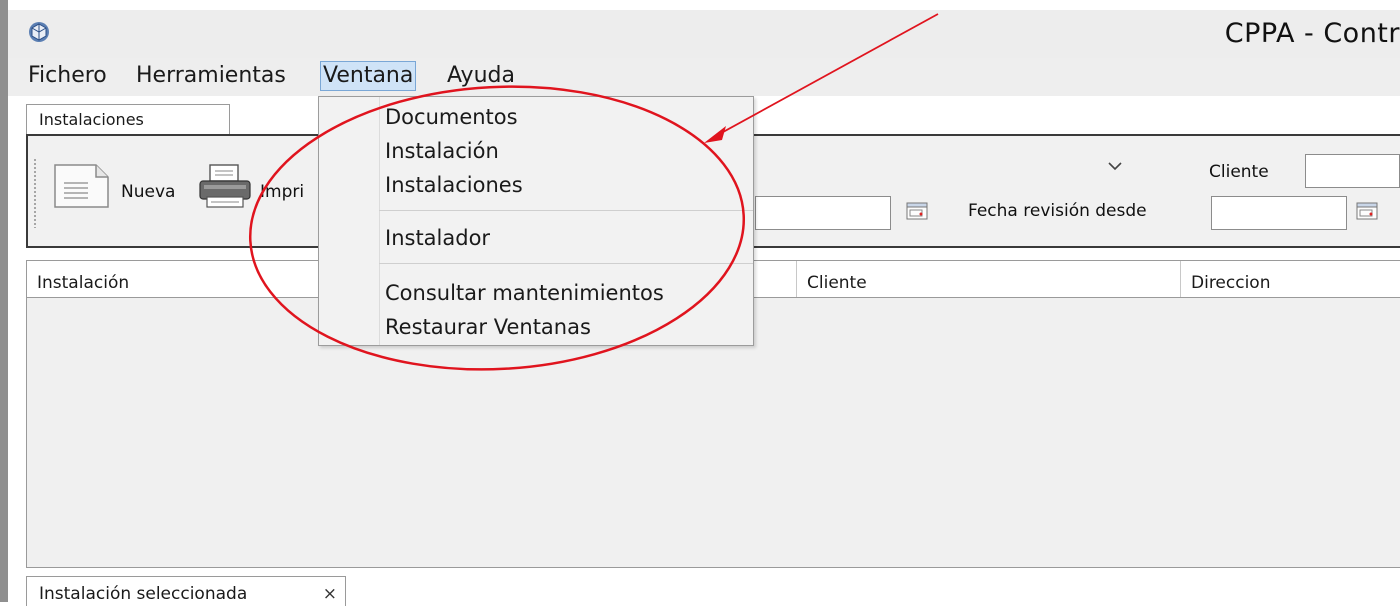 The height and width of the screenshot is (611, 1400). What do you see at coordinates (524, 293) in the screenshot?
I see `menu-item-consultar-mantenimientos: Consultar mantenimientos` at bounding box center [524, 293].